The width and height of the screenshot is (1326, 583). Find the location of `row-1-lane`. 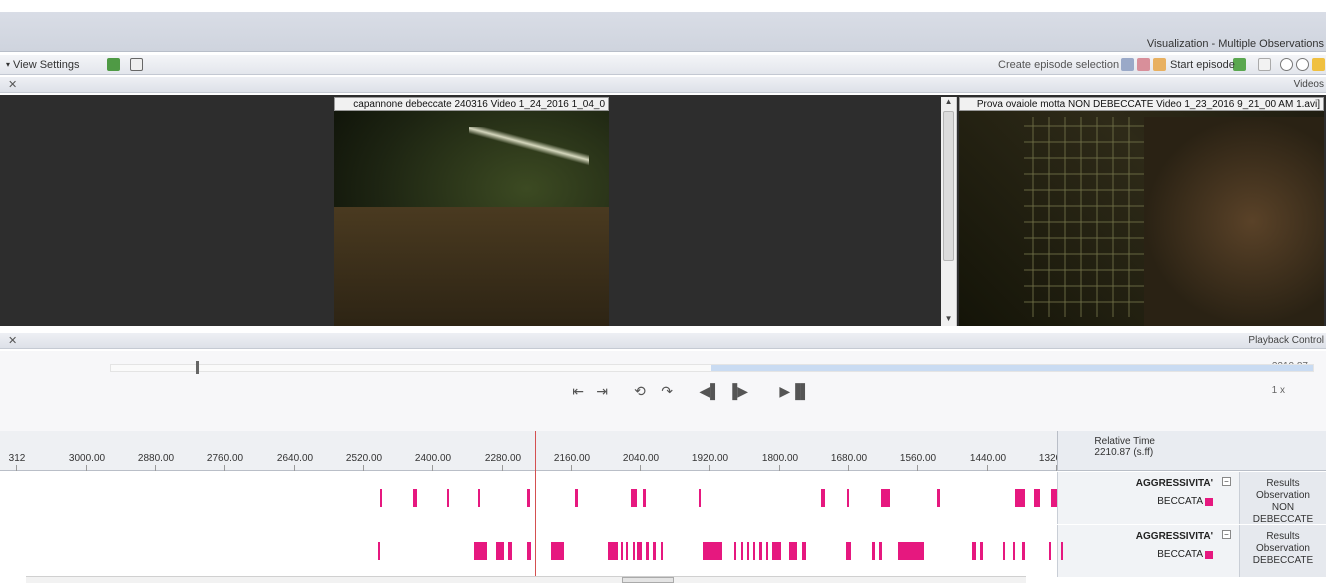

row-1-lane is located at coordinates (528, 498).